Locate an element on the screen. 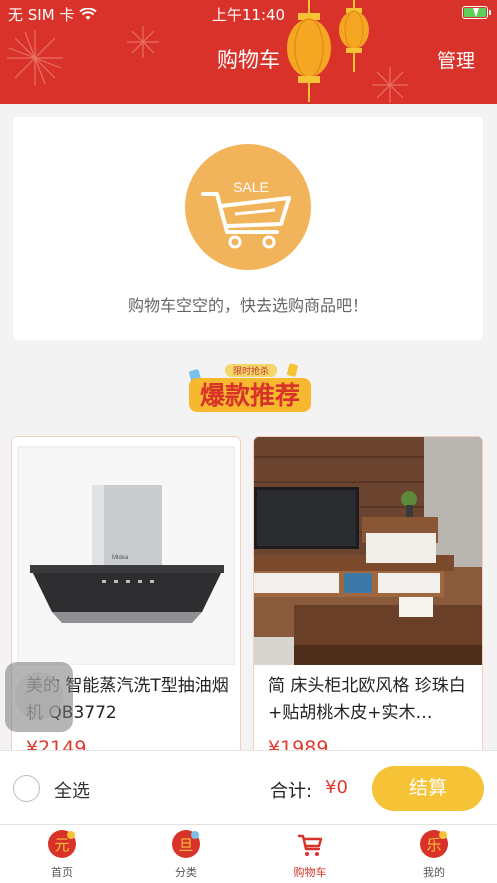  svg-text: 旦 is located at coordinates (185, 845).